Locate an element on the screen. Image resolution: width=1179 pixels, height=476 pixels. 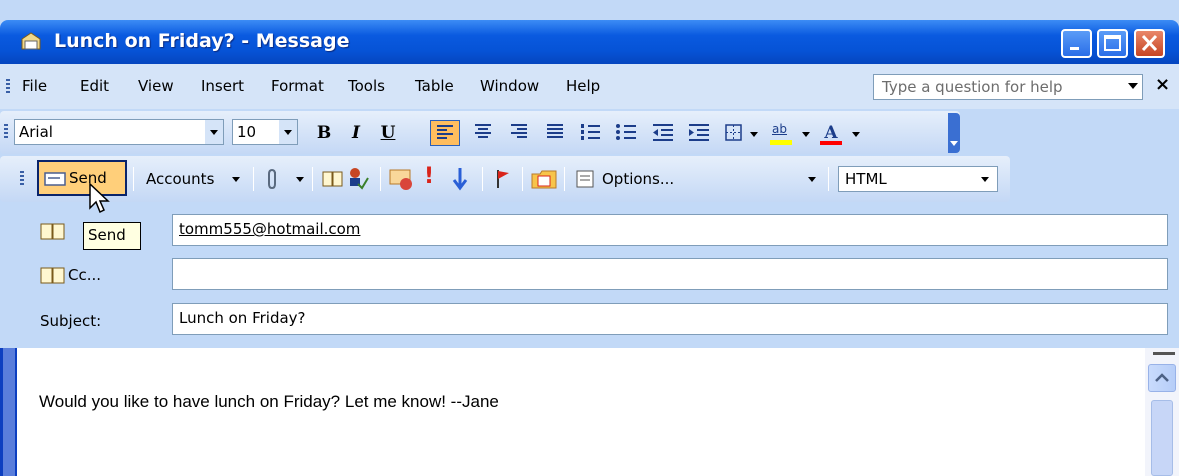
menu-insert: Insert is located at coordinates (222, 86).